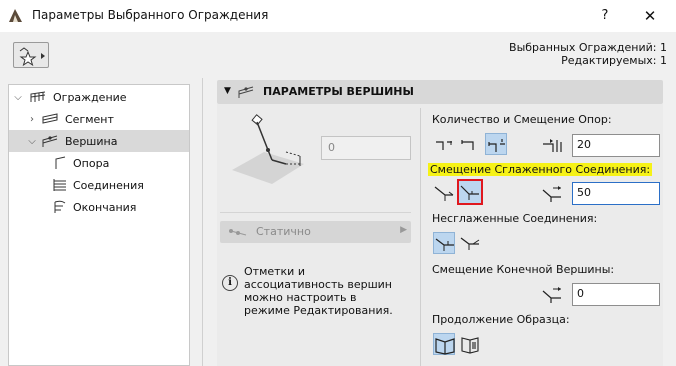 The image size is (676, 366). I want to click on post-distance-icon, so click(552, 145).